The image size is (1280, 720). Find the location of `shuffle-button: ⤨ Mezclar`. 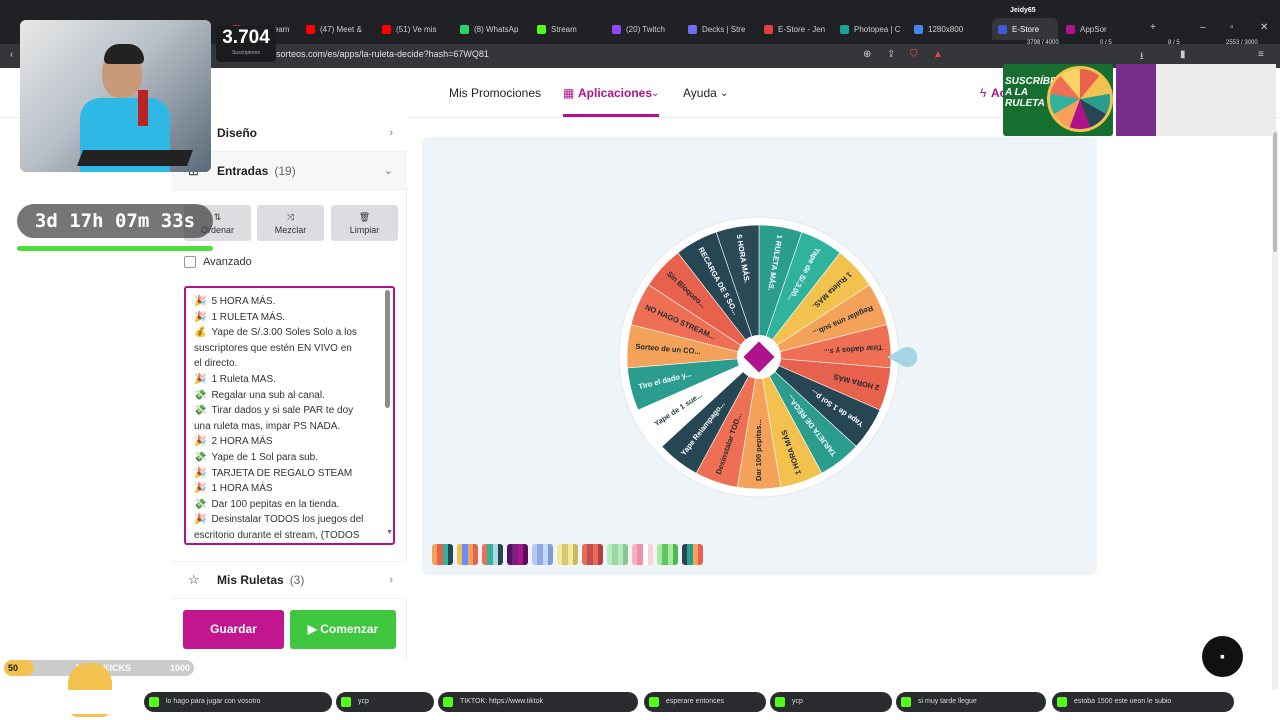

shuffle-button: ⤨ Mezclar is located at coordinates (290, 223).